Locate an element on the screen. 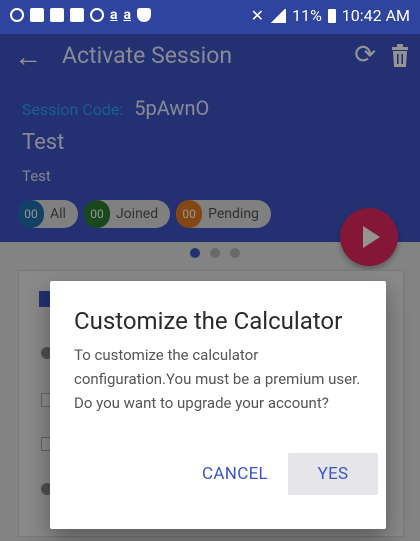 The image size is (420, 541). status-notifications: a a is located at coordinates (80, 15).